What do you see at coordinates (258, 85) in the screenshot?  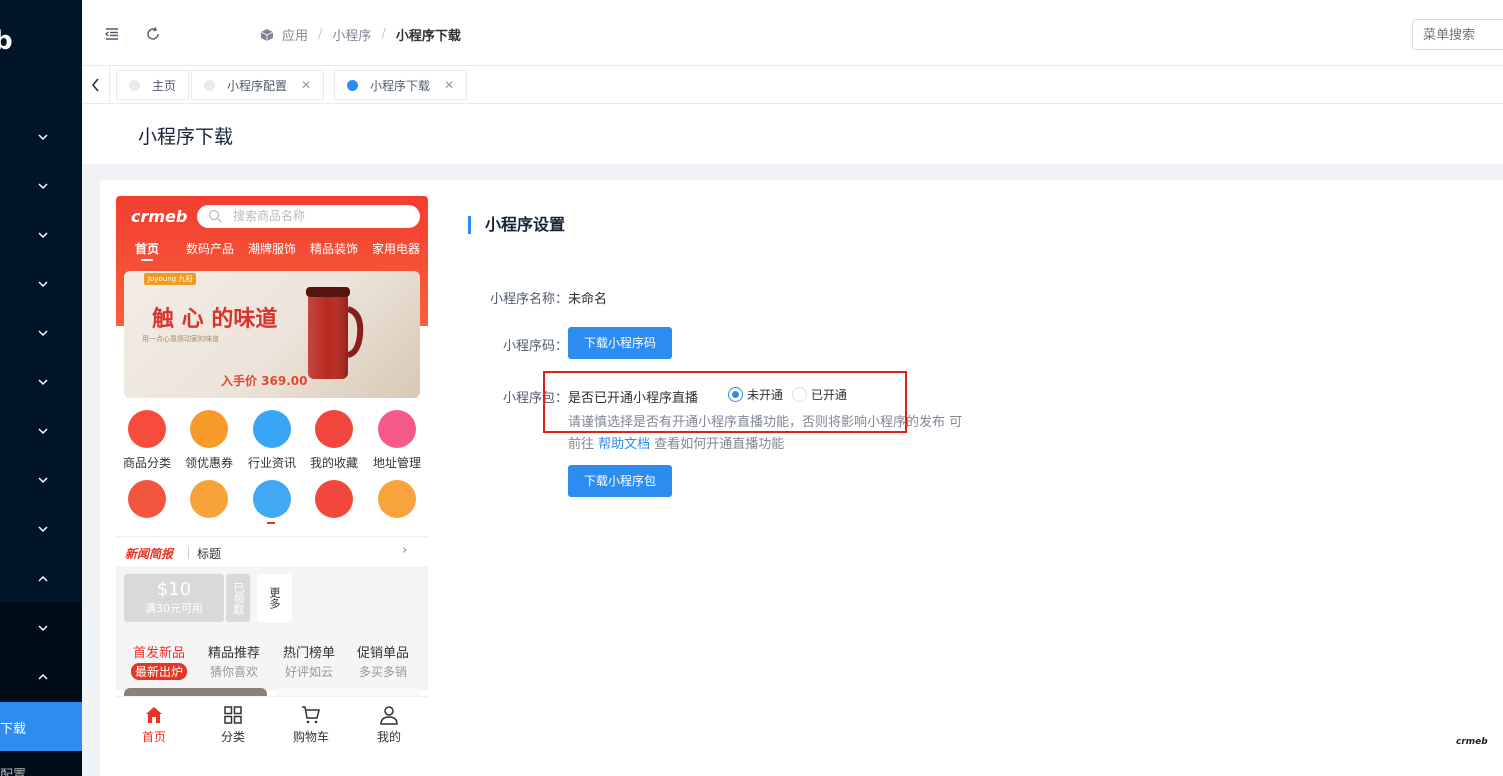 I see `tab-miniprogram-config: 小程序配置 ✕` at bounding box center [258, 85].